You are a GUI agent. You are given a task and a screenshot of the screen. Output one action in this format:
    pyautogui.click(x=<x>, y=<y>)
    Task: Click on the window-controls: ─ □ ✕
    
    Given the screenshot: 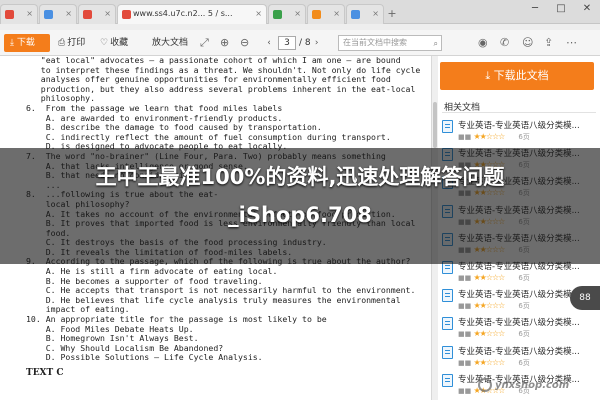 What is the action you would take?
    pyautogui.click(x=561, y=9)
    